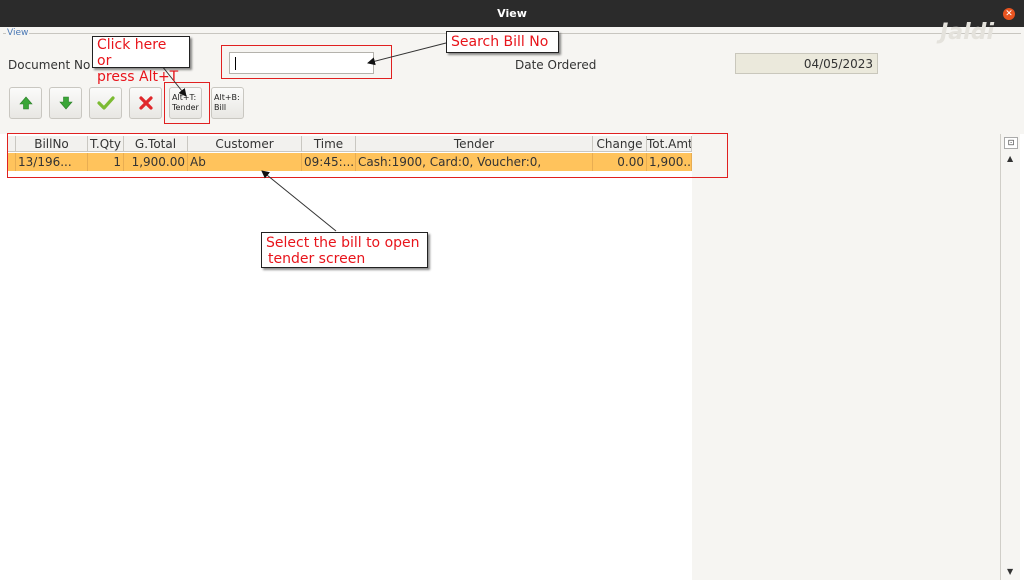  Describe the element at coordinates (502, 42) in the screenshot. I see `search-callout: Search Bill No` at that location.